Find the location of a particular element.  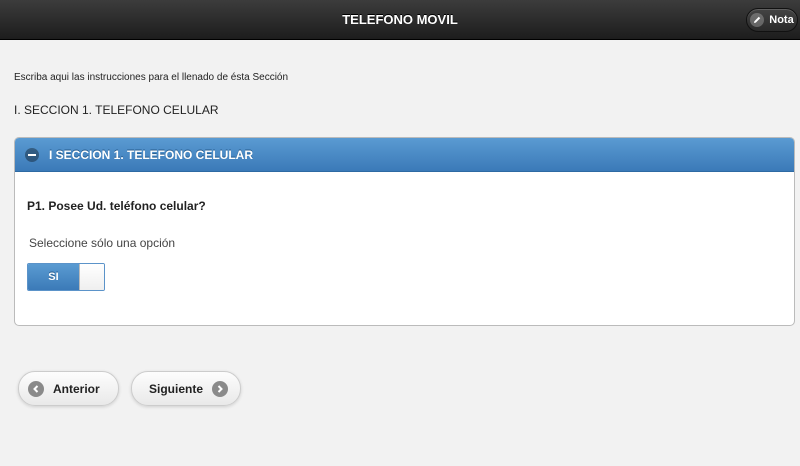

question-hint: Seleccione sólo una opción is located at coordinates (102, 243).